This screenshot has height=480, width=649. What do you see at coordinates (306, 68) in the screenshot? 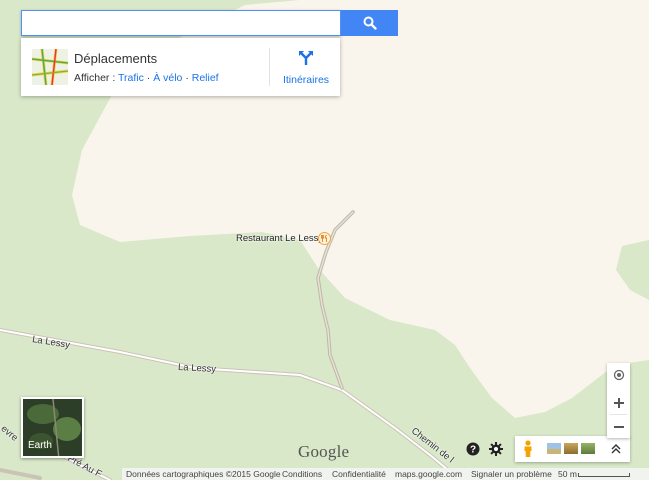
I see `directions-button: Itinéraires` at bounding box center [306, 68].